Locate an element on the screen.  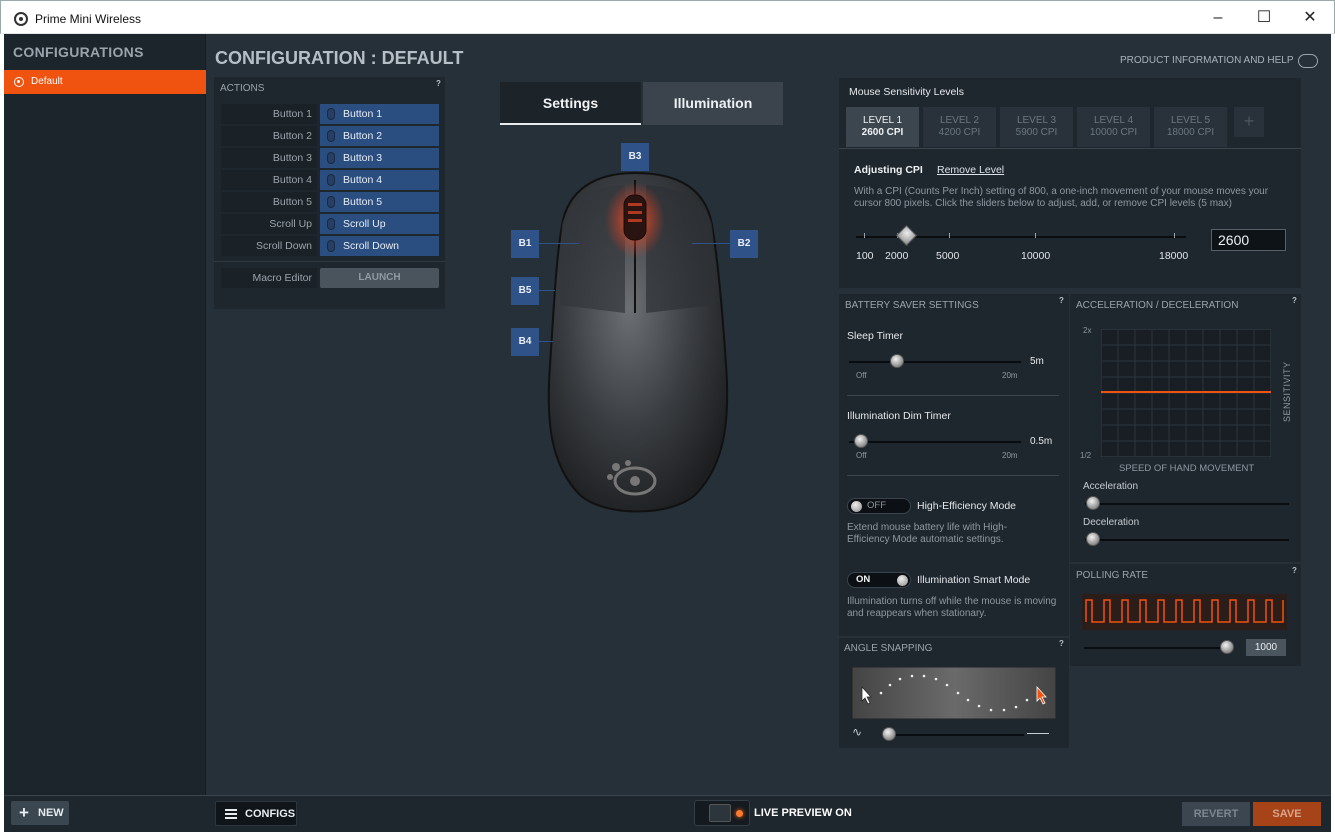
b4-button: B4 is located at coordinates (525, 342).